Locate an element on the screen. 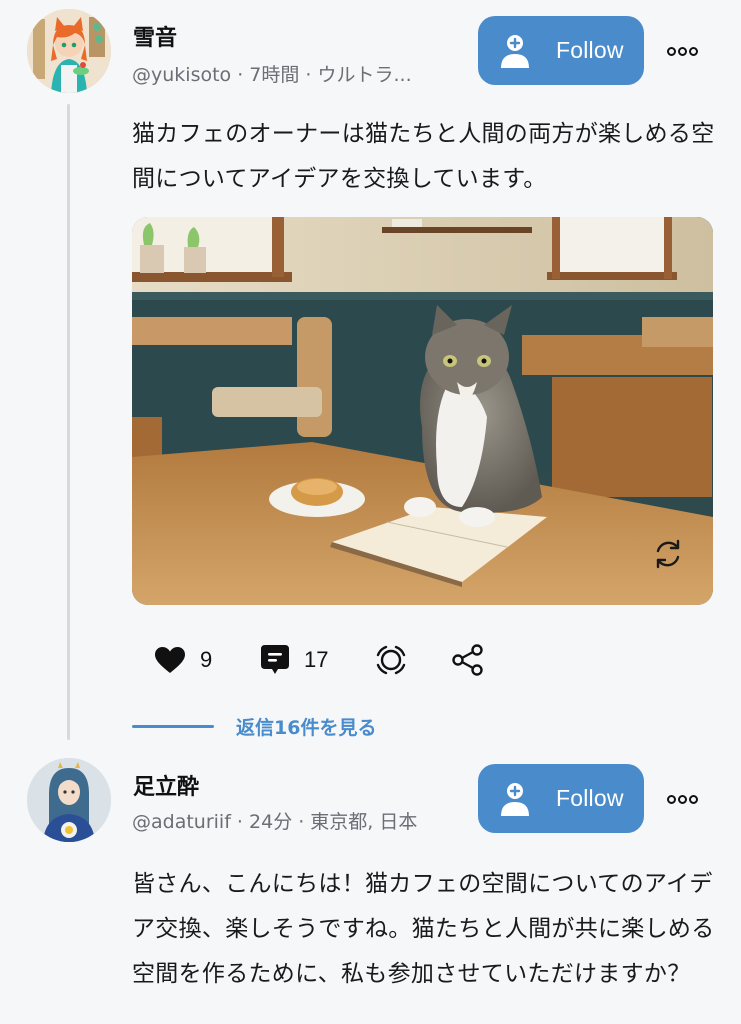 Image resolution: width=741 pixels, height=1024 pixels. comment-icon is located at coordinates (275, 659).